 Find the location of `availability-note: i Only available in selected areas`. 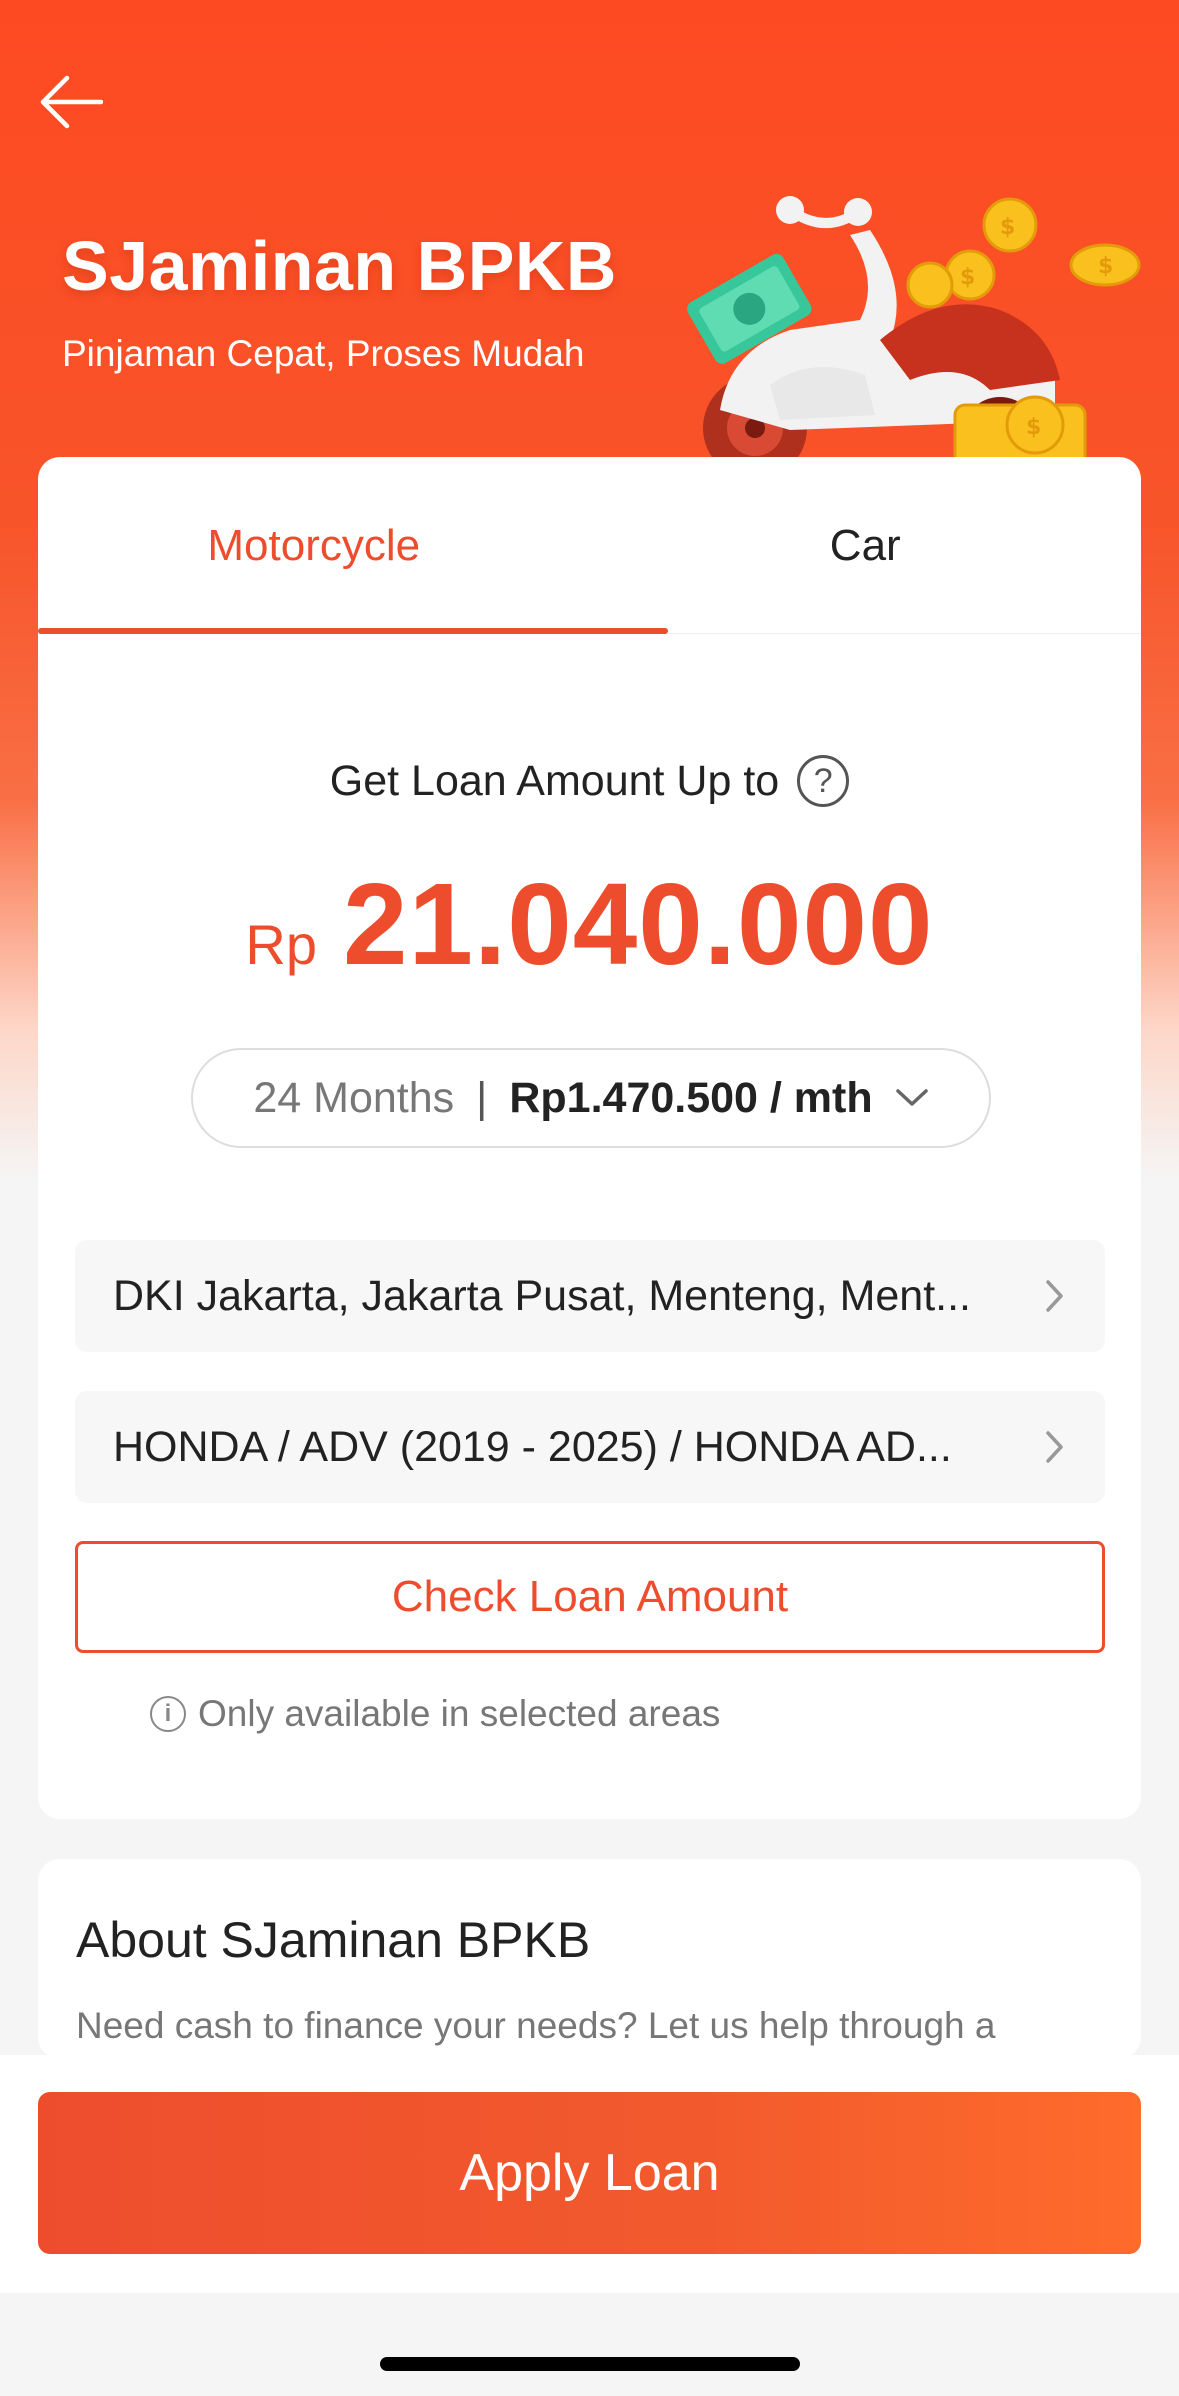

availability-note: i Only available in selected areas is located at coordinates (435, 1714).